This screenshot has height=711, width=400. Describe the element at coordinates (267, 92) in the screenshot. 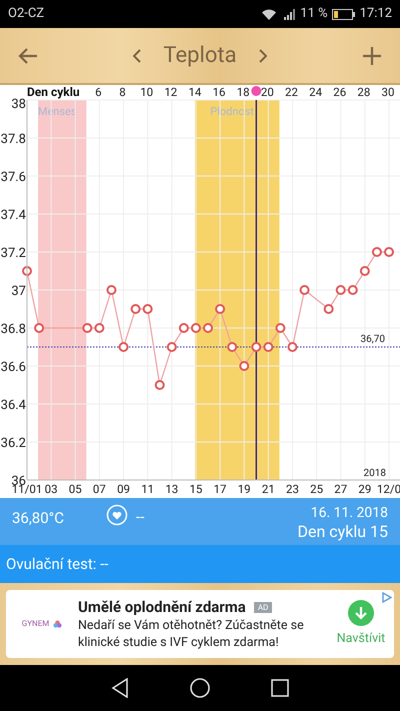

I see `cycle-day-label: 20` at that location.